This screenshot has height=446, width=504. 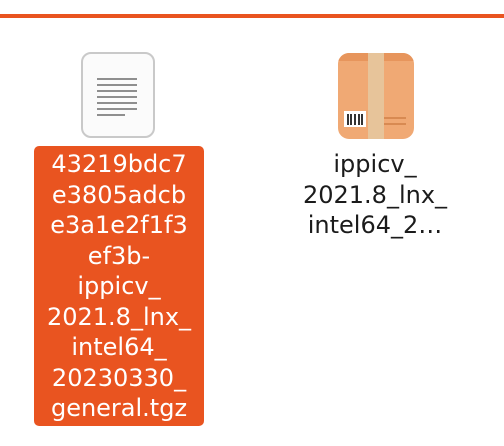 What do you see at coordinates (119, 408) in the screenshot?
I see `file-name-line: general.tgz` at bounding box center [119, 408].